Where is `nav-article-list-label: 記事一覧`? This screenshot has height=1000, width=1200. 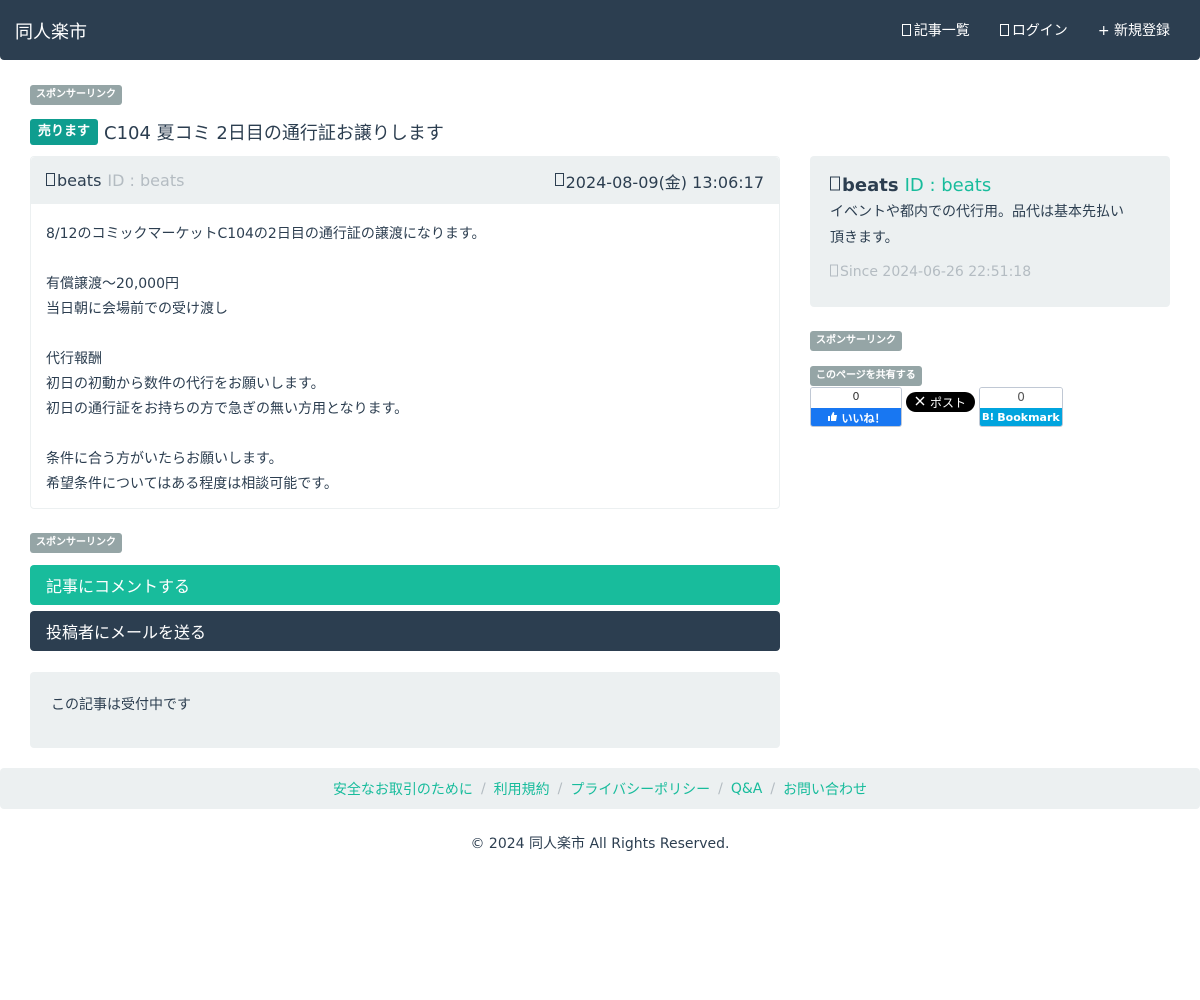 nav-article-list-label: 記事一覧 is located at coordinates (941, 31).